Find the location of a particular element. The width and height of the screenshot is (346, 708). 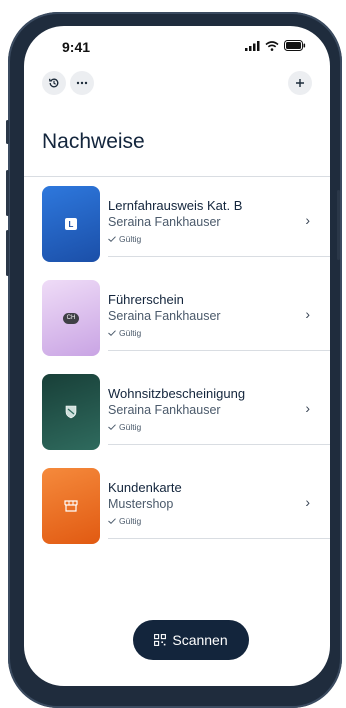

signal-icon is located at coordinates (252, 45).